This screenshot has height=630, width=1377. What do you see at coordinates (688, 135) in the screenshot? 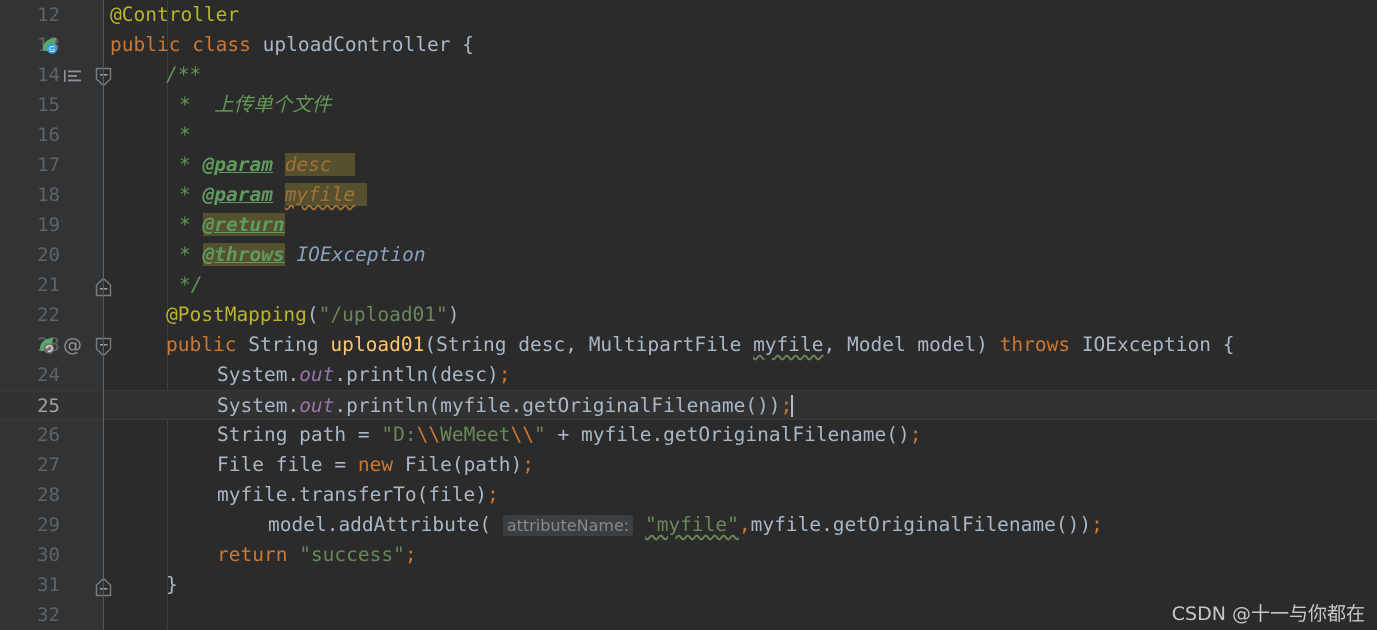
I see `editor-line-16: 16 *` at bounding box center [688, 135].